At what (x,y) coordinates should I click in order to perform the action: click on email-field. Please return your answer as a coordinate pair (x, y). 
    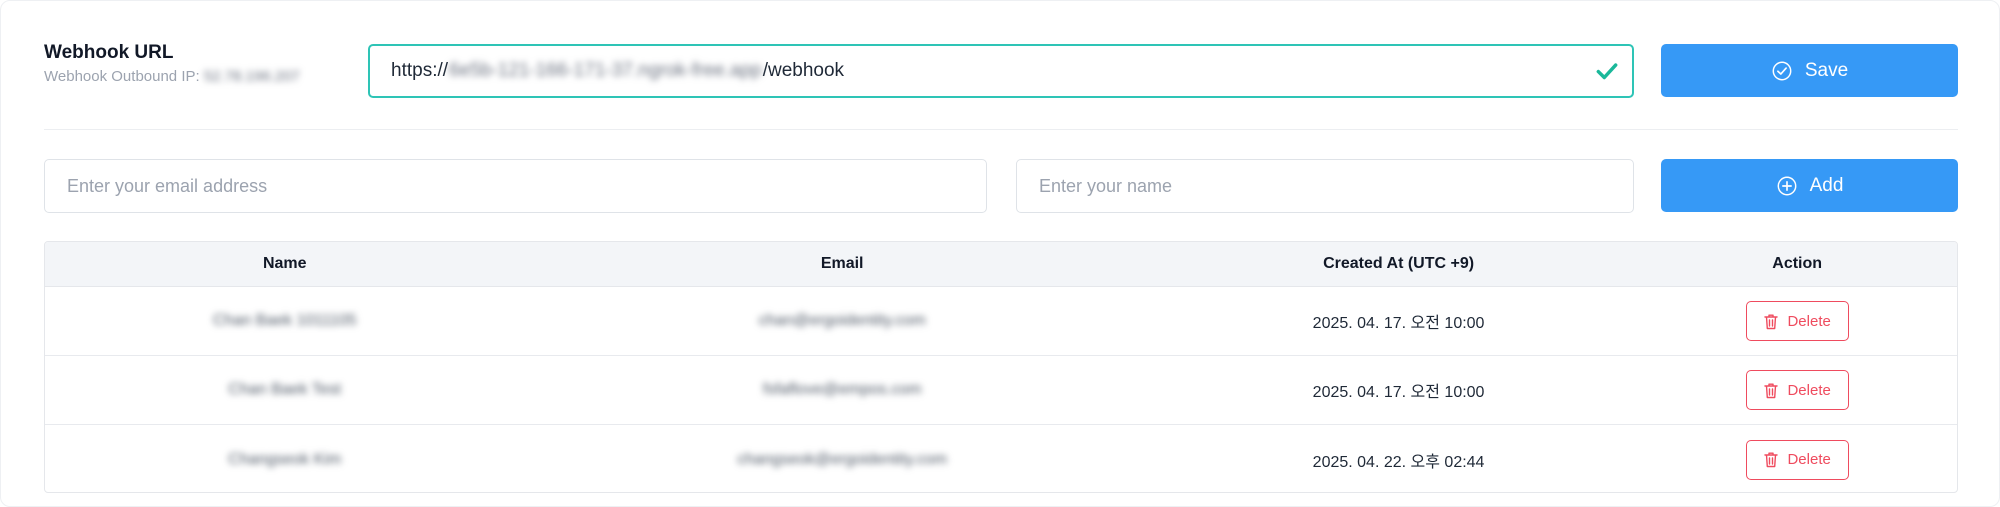
    Looking at the image, I should click on (515, 186).